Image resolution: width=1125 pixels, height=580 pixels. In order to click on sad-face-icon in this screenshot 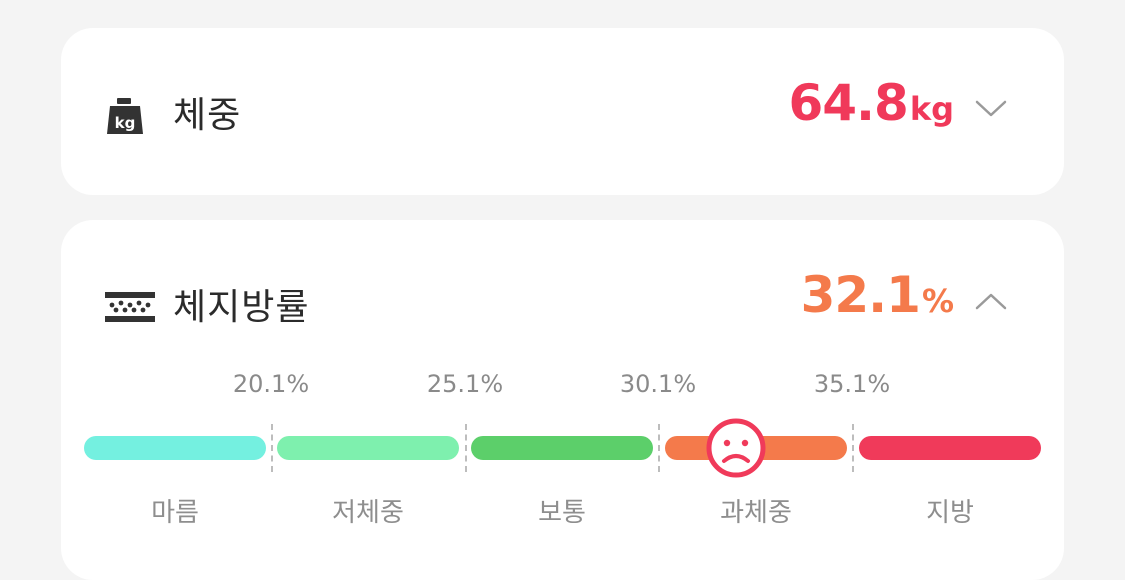, I will do `click(736, 448)`.